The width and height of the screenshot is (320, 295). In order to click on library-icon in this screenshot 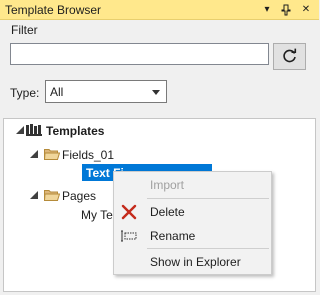, I will do `click(34, 130)`.